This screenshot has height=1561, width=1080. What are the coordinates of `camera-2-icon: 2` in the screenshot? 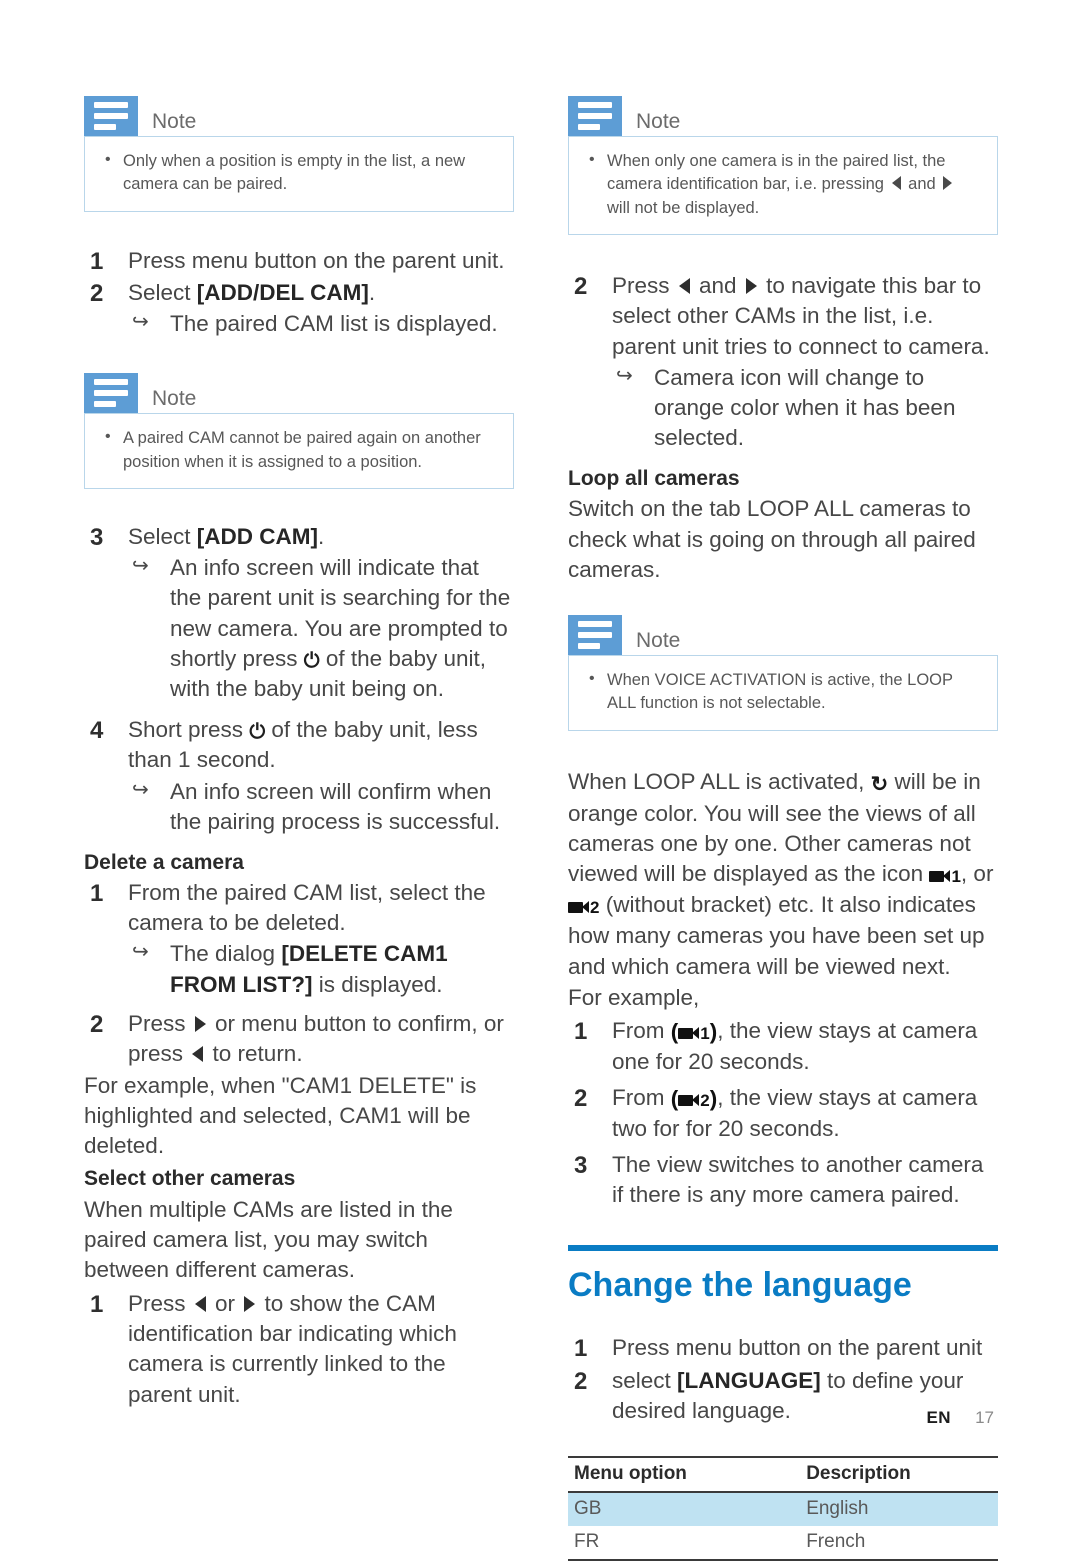 It's located at (583, 906).